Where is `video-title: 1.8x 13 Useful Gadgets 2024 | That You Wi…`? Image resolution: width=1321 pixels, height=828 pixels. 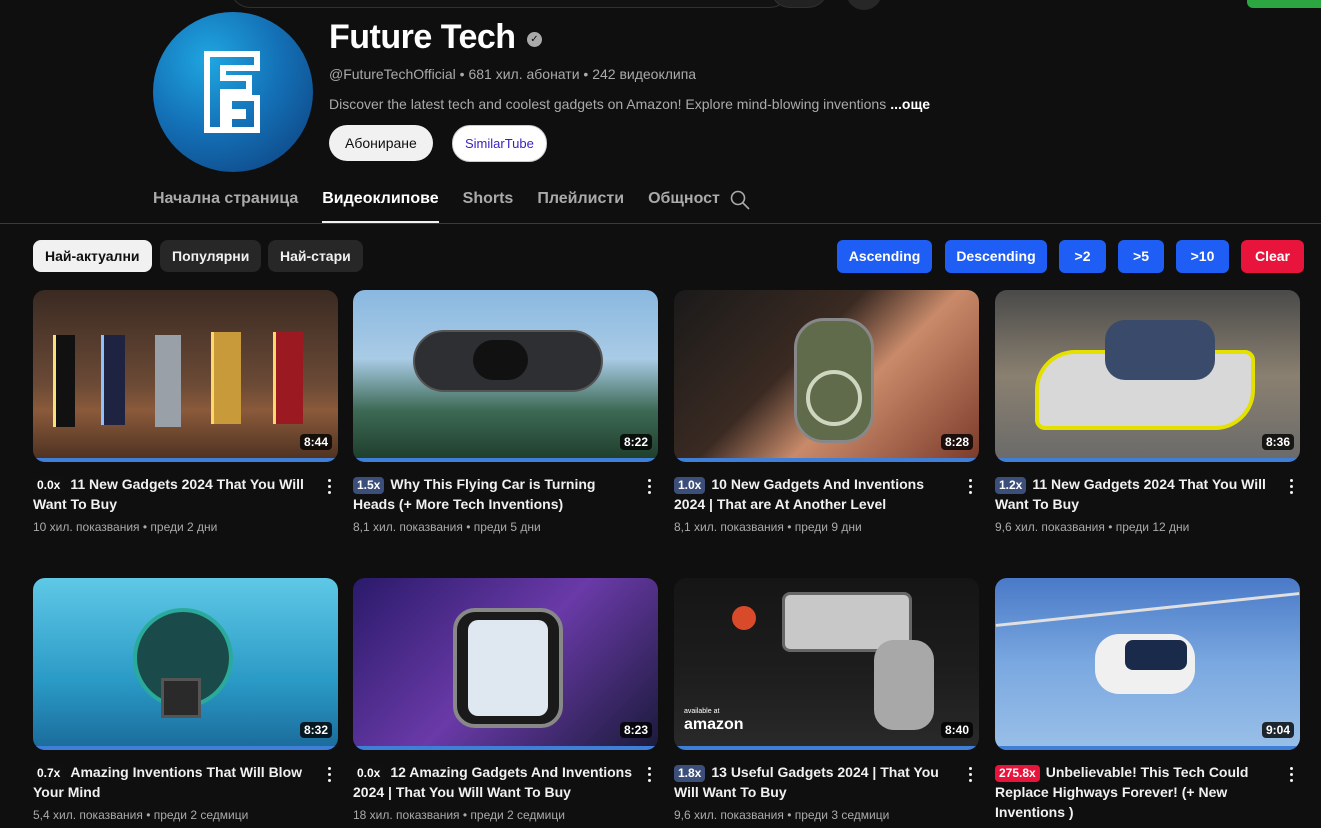 video-title: 1.8x 13 Useful Gadgets 2024 | That You Wi… is located at coordinates (814, 782).